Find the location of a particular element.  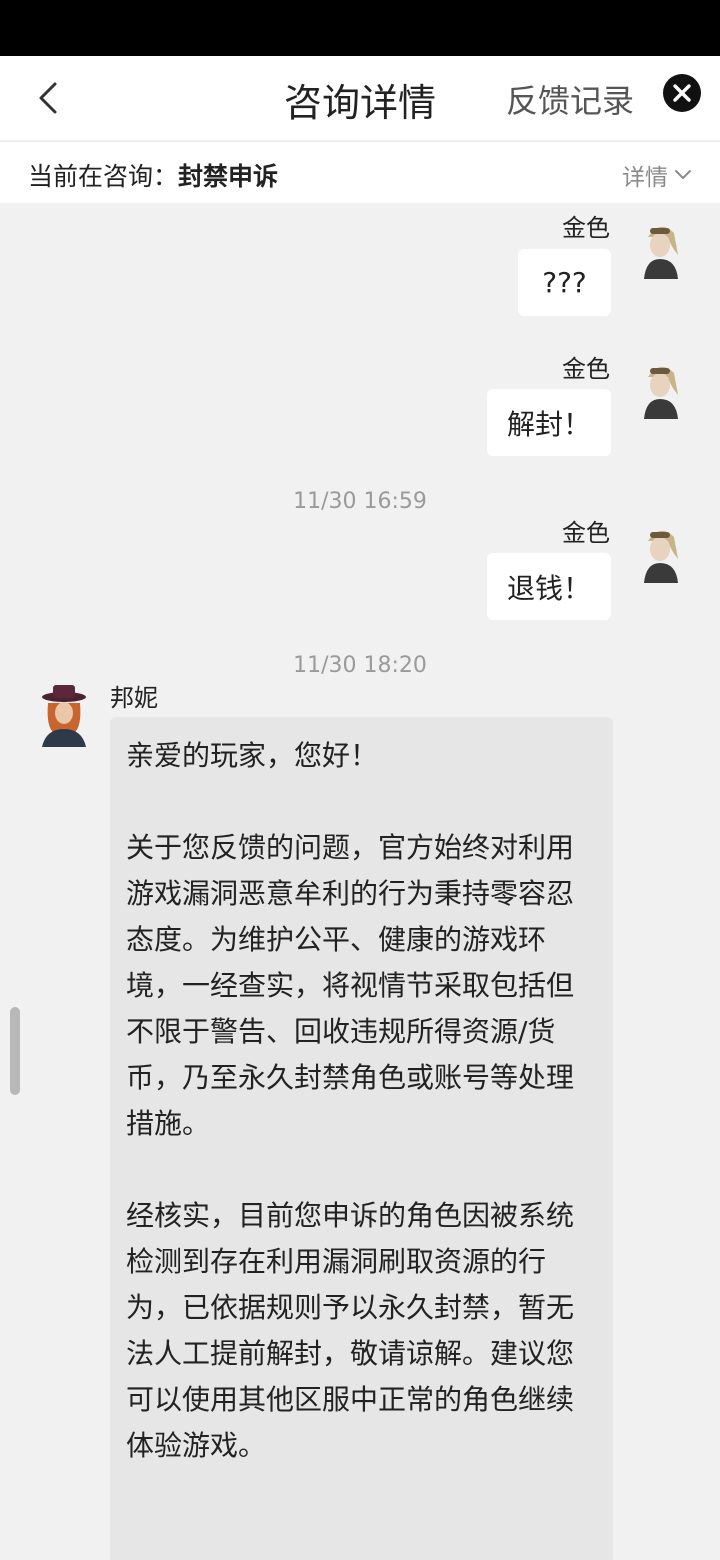

scrollbar is located at coordinates (15, 1051).